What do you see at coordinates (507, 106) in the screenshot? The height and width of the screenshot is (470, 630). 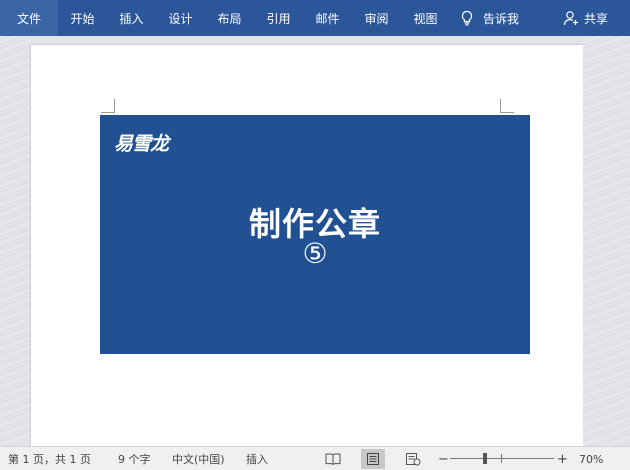 I see `margin-corner-top-right` at bounding box center [507, 106].